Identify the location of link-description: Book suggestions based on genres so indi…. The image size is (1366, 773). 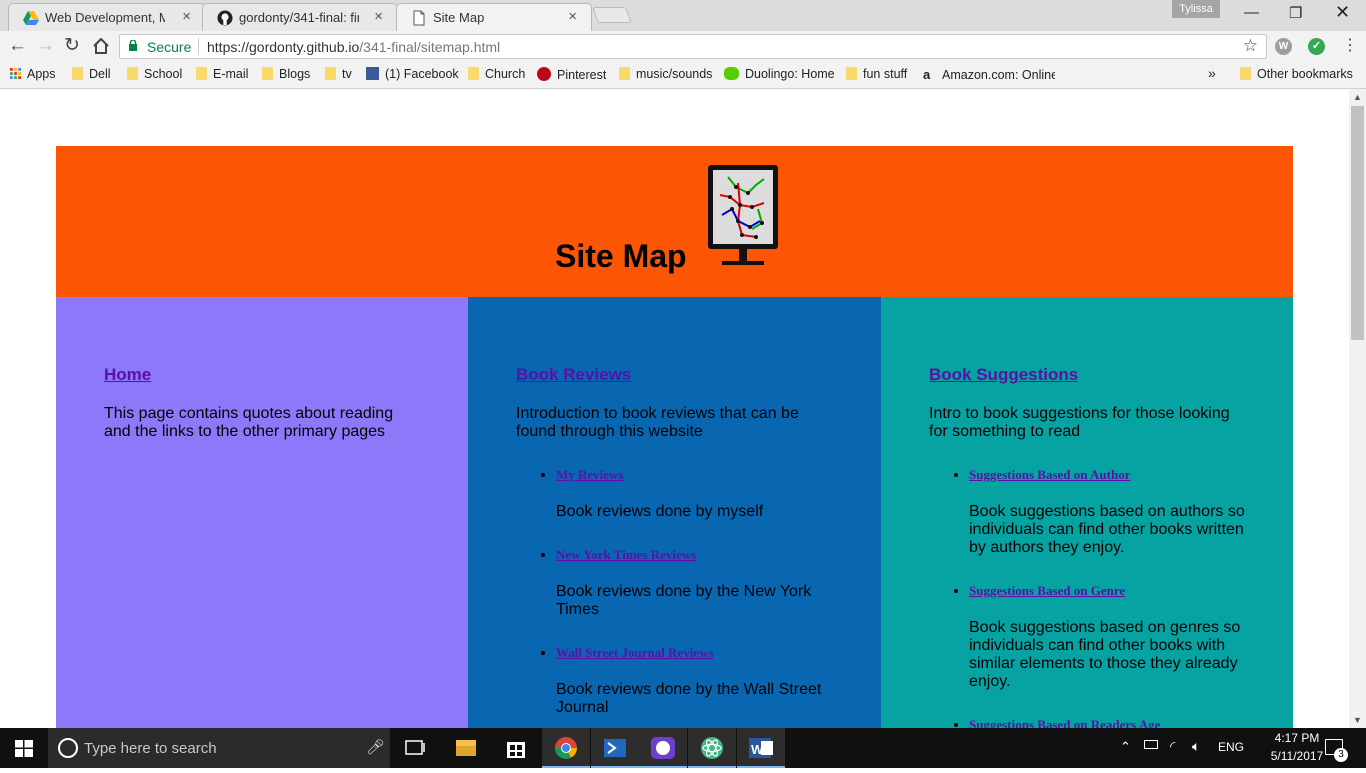
(1105, 654).